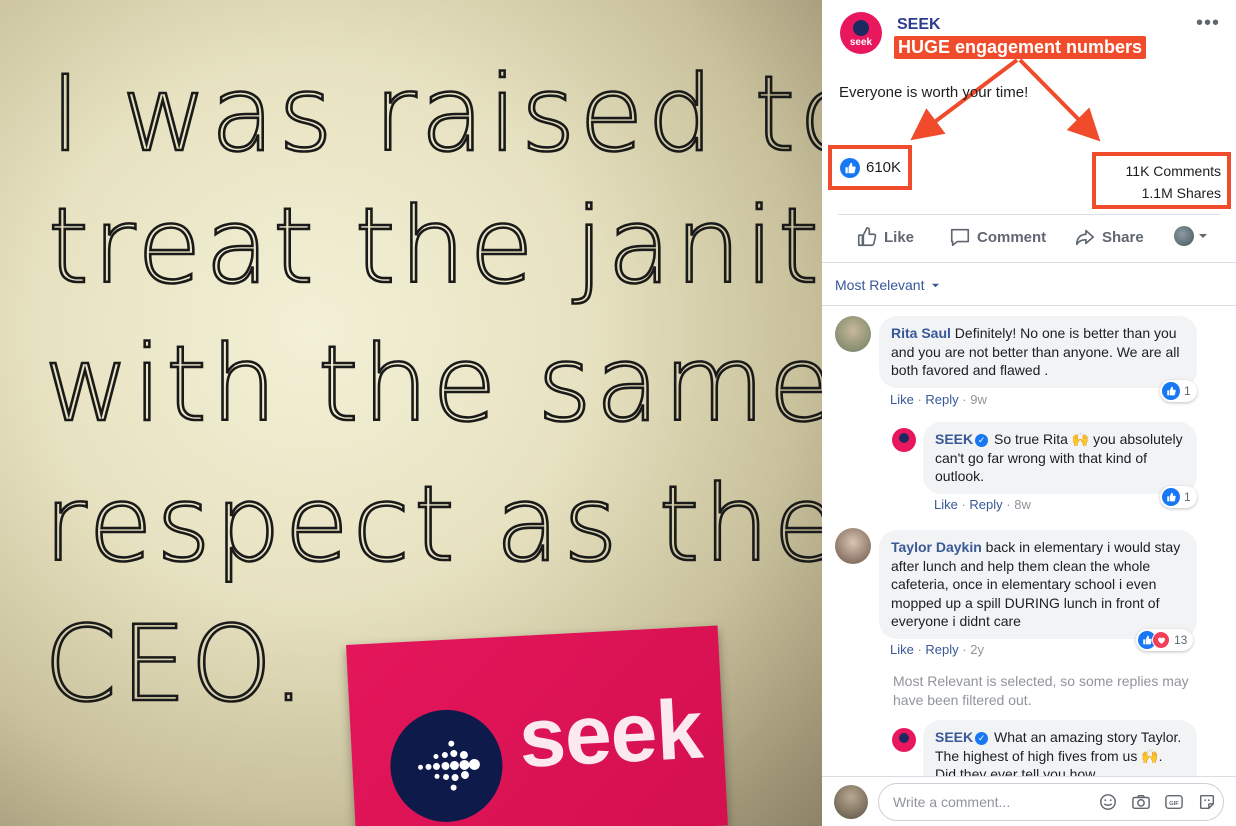 Image resolution: width=1236 pixels, height=826 pixels. What do you see at coordinates (1108, 802) in the screenshot?
I see `emoji-icon` at bounding box center [1108, 802].